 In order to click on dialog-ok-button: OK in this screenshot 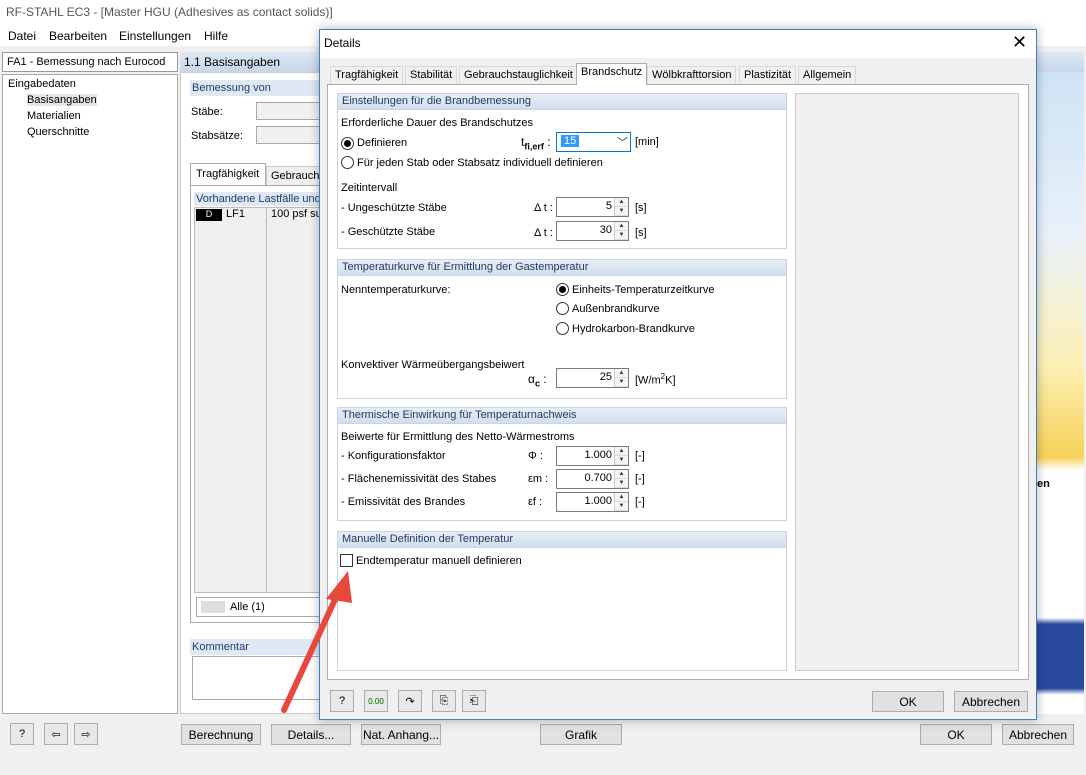, I will do `click(908, 701)`.